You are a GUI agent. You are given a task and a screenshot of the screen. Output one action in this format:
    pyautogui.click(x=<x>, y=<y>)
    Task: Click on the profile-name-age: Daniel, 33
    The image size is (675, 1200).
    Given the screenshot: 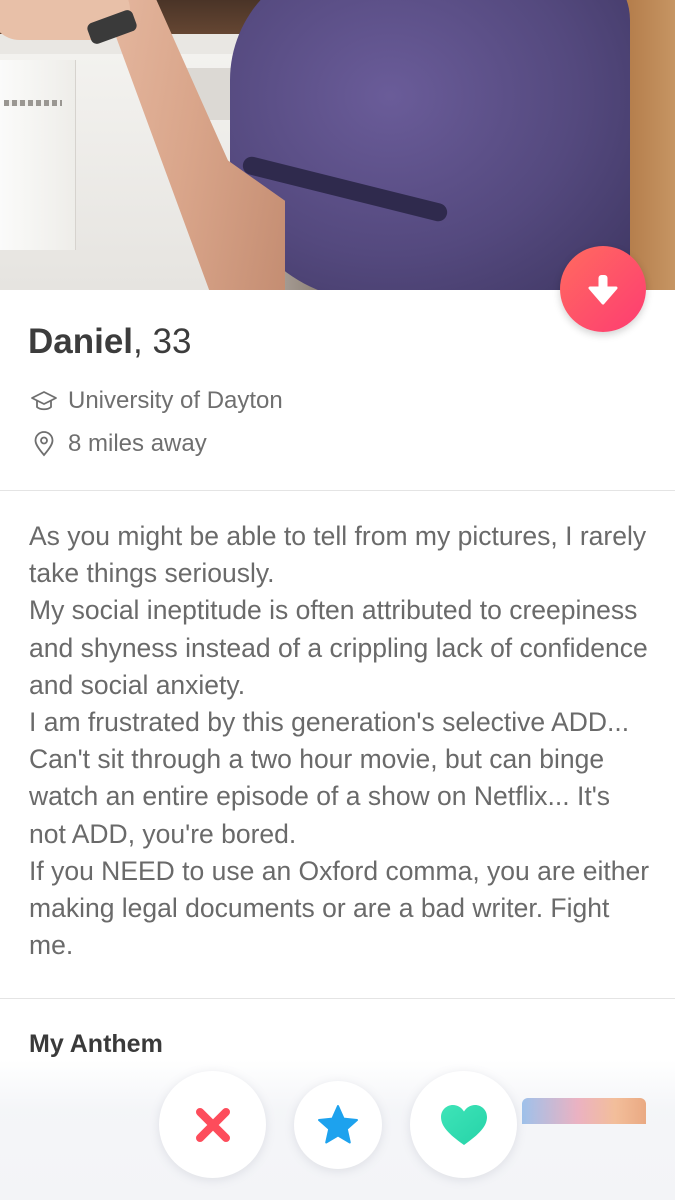 What is the action you would take?
    pyautogui.click(x=109, y=342)
    